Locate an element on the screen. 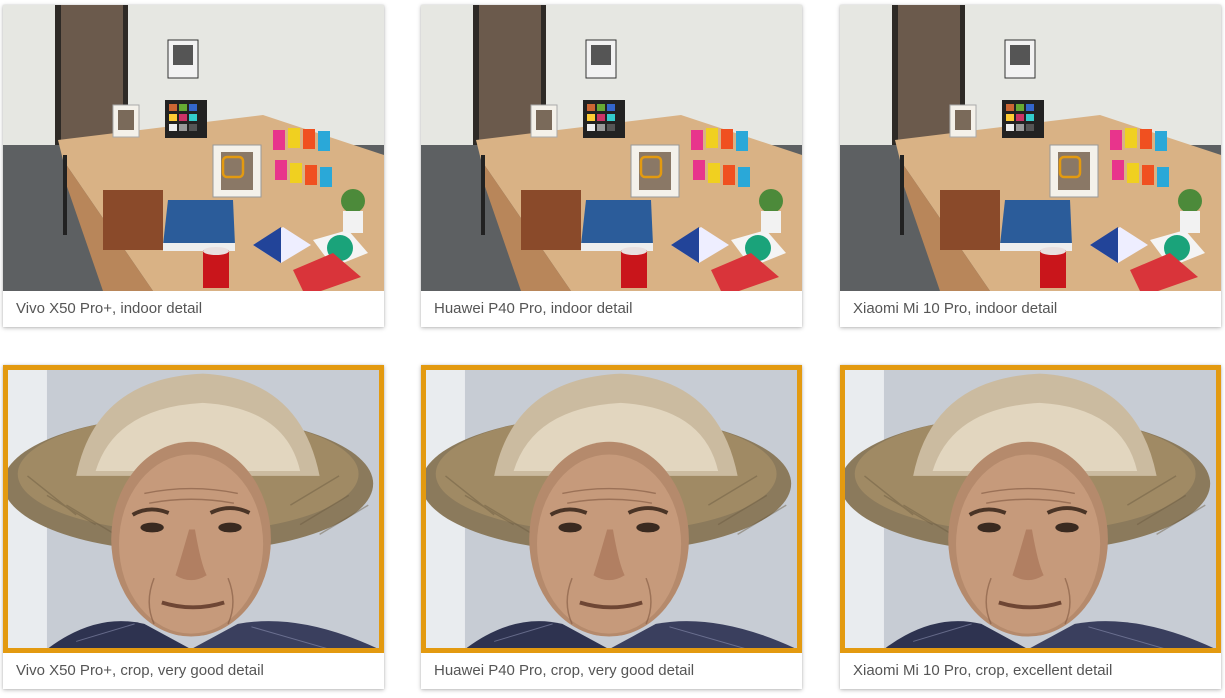  gallery-card-huawei-indoor: Huawei P40 Pro, indoor detail is located at coordinates (611, 166).